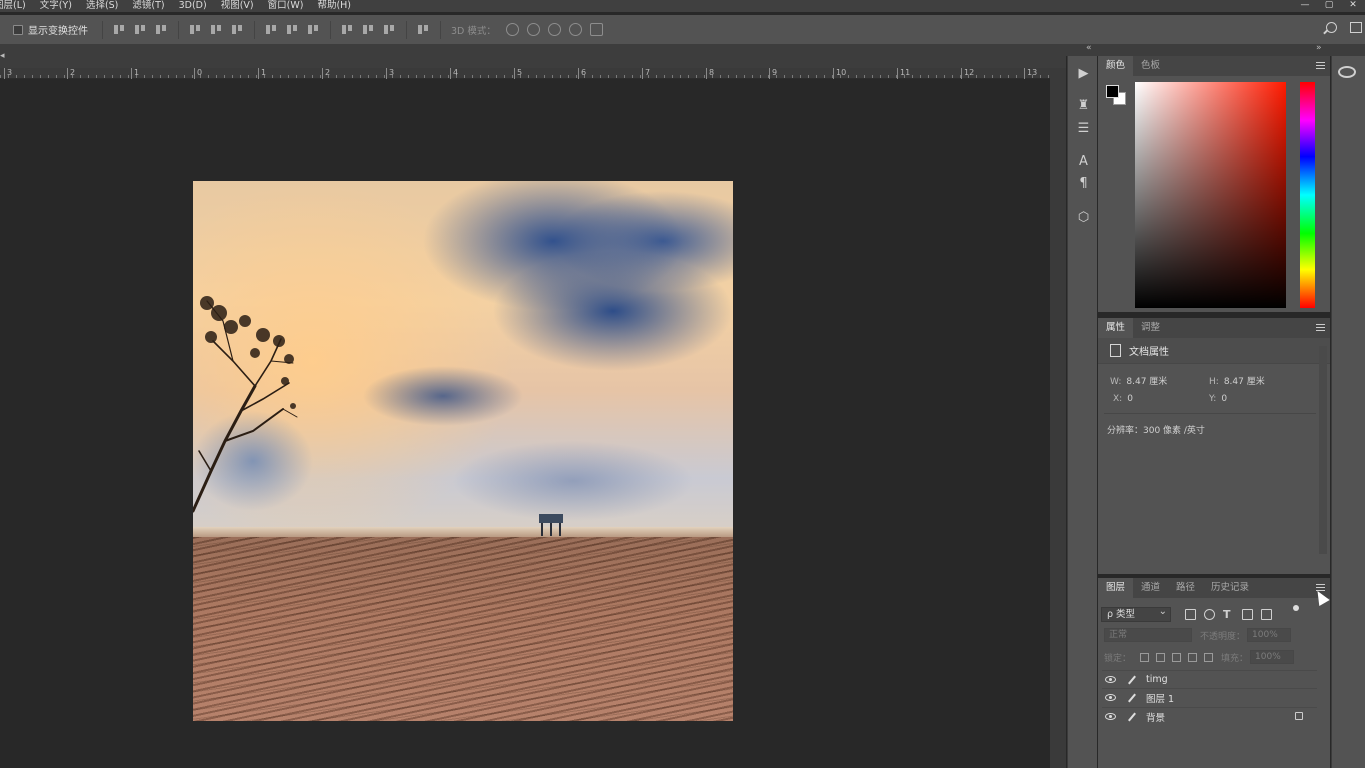 The height and width of the screenshot is (768, 1365). I want to click on menu-layer: 图层(L), so click(13, 6).